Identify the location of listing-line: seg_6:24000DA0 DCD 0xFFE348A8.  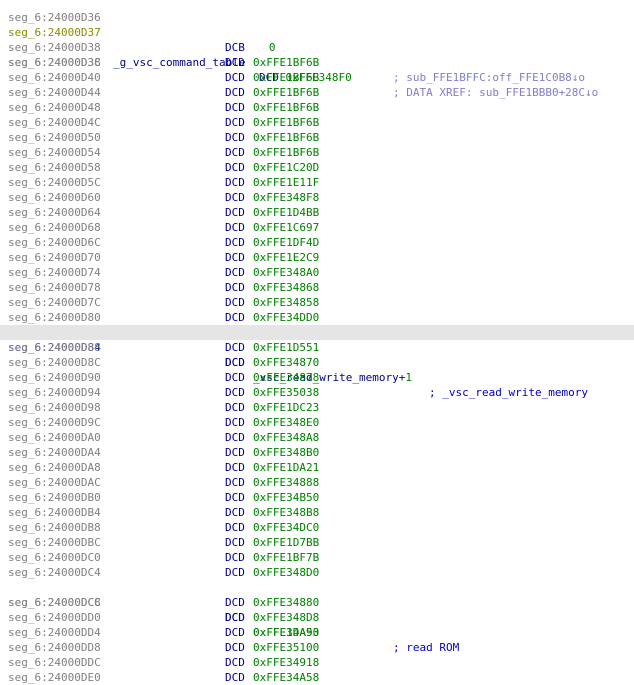
(317, 437).